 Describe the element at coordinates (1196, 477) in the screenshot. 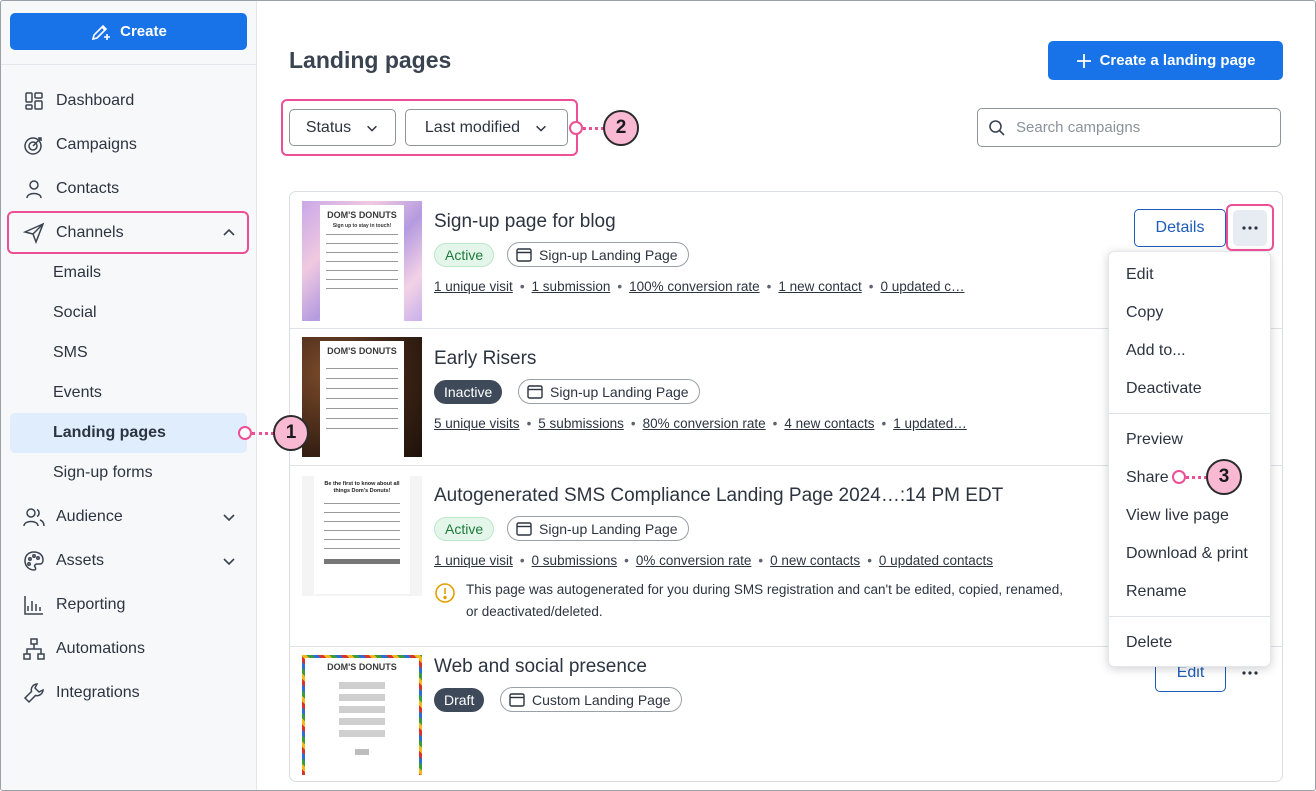

I see `callout-connector` at that location.